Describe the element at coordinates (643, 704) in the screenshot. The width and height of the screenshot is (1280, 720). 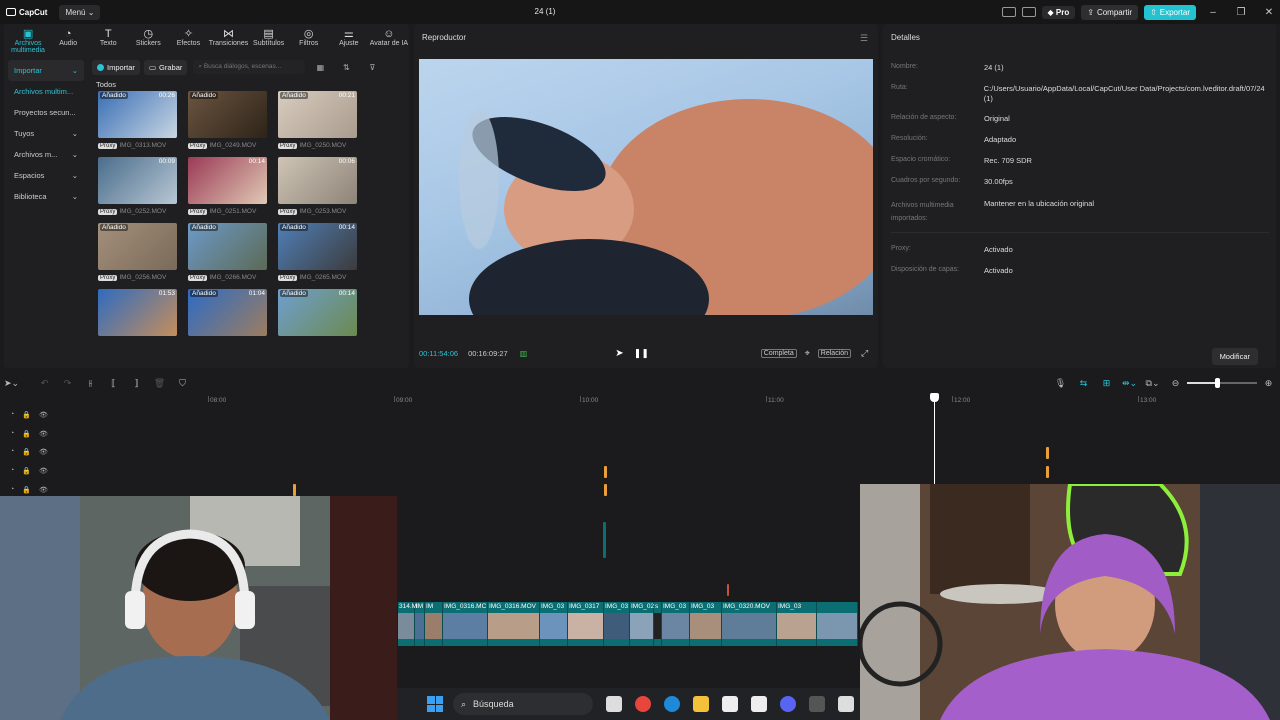
I see `chrome-icon` at that location.